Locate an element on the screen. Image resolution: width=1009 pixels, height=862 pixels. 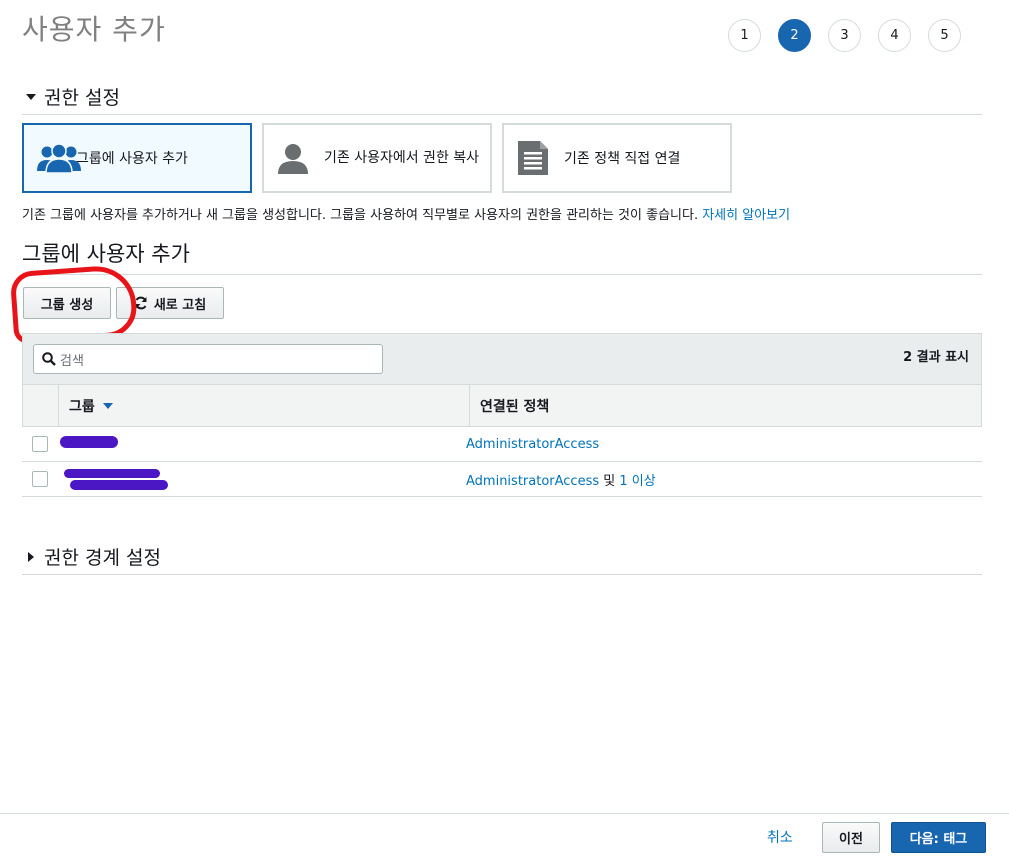
column-header-policies: 연결된 정책 is located at coordinates (515, 406).